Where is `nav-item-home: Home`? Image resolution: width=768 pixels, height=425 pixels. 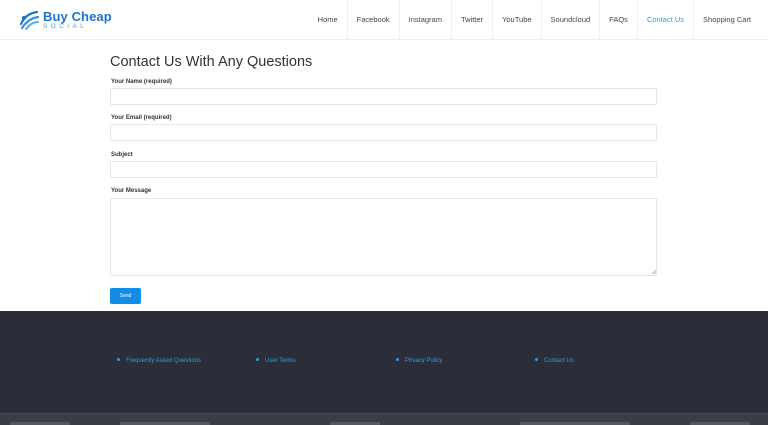
nav-item-home: Home is located at coordinates (328, 20).